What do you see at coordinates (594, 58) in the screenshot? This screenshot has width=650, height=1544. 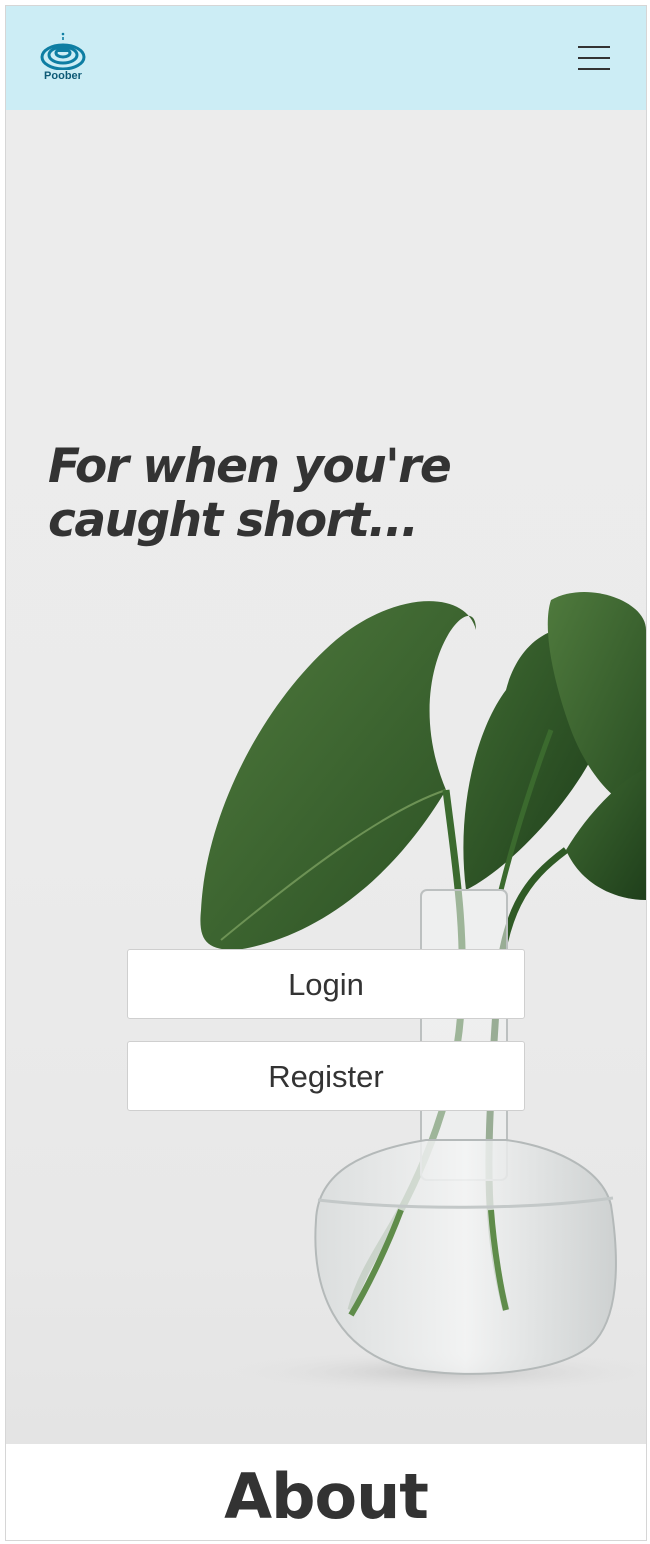 I see `hamburger-menu-icon` at bounding box center [594, 58].